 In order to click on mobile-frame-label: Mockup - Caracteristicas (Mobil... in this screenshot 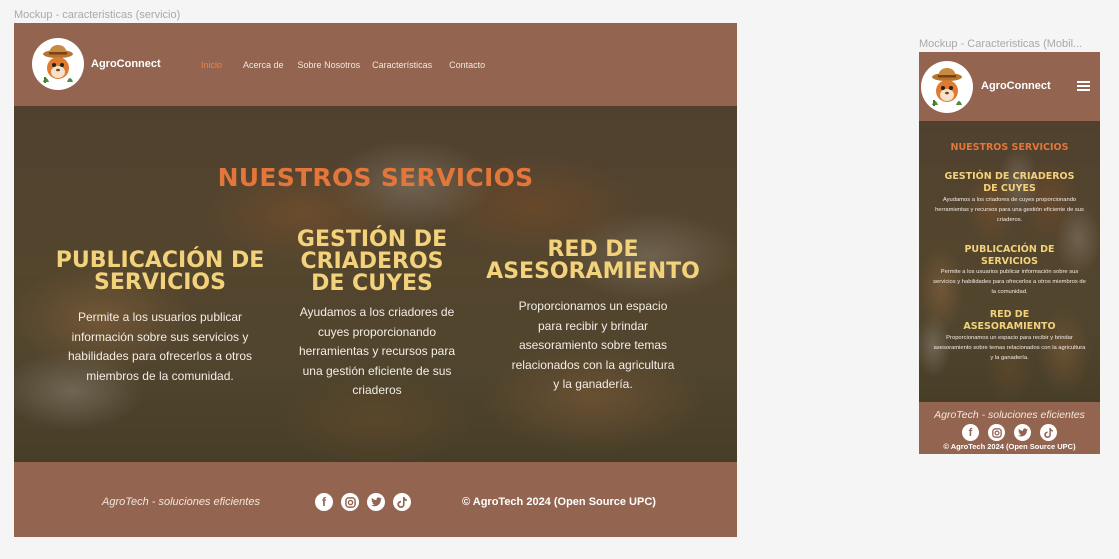, I will do `click(1001, 44)`.